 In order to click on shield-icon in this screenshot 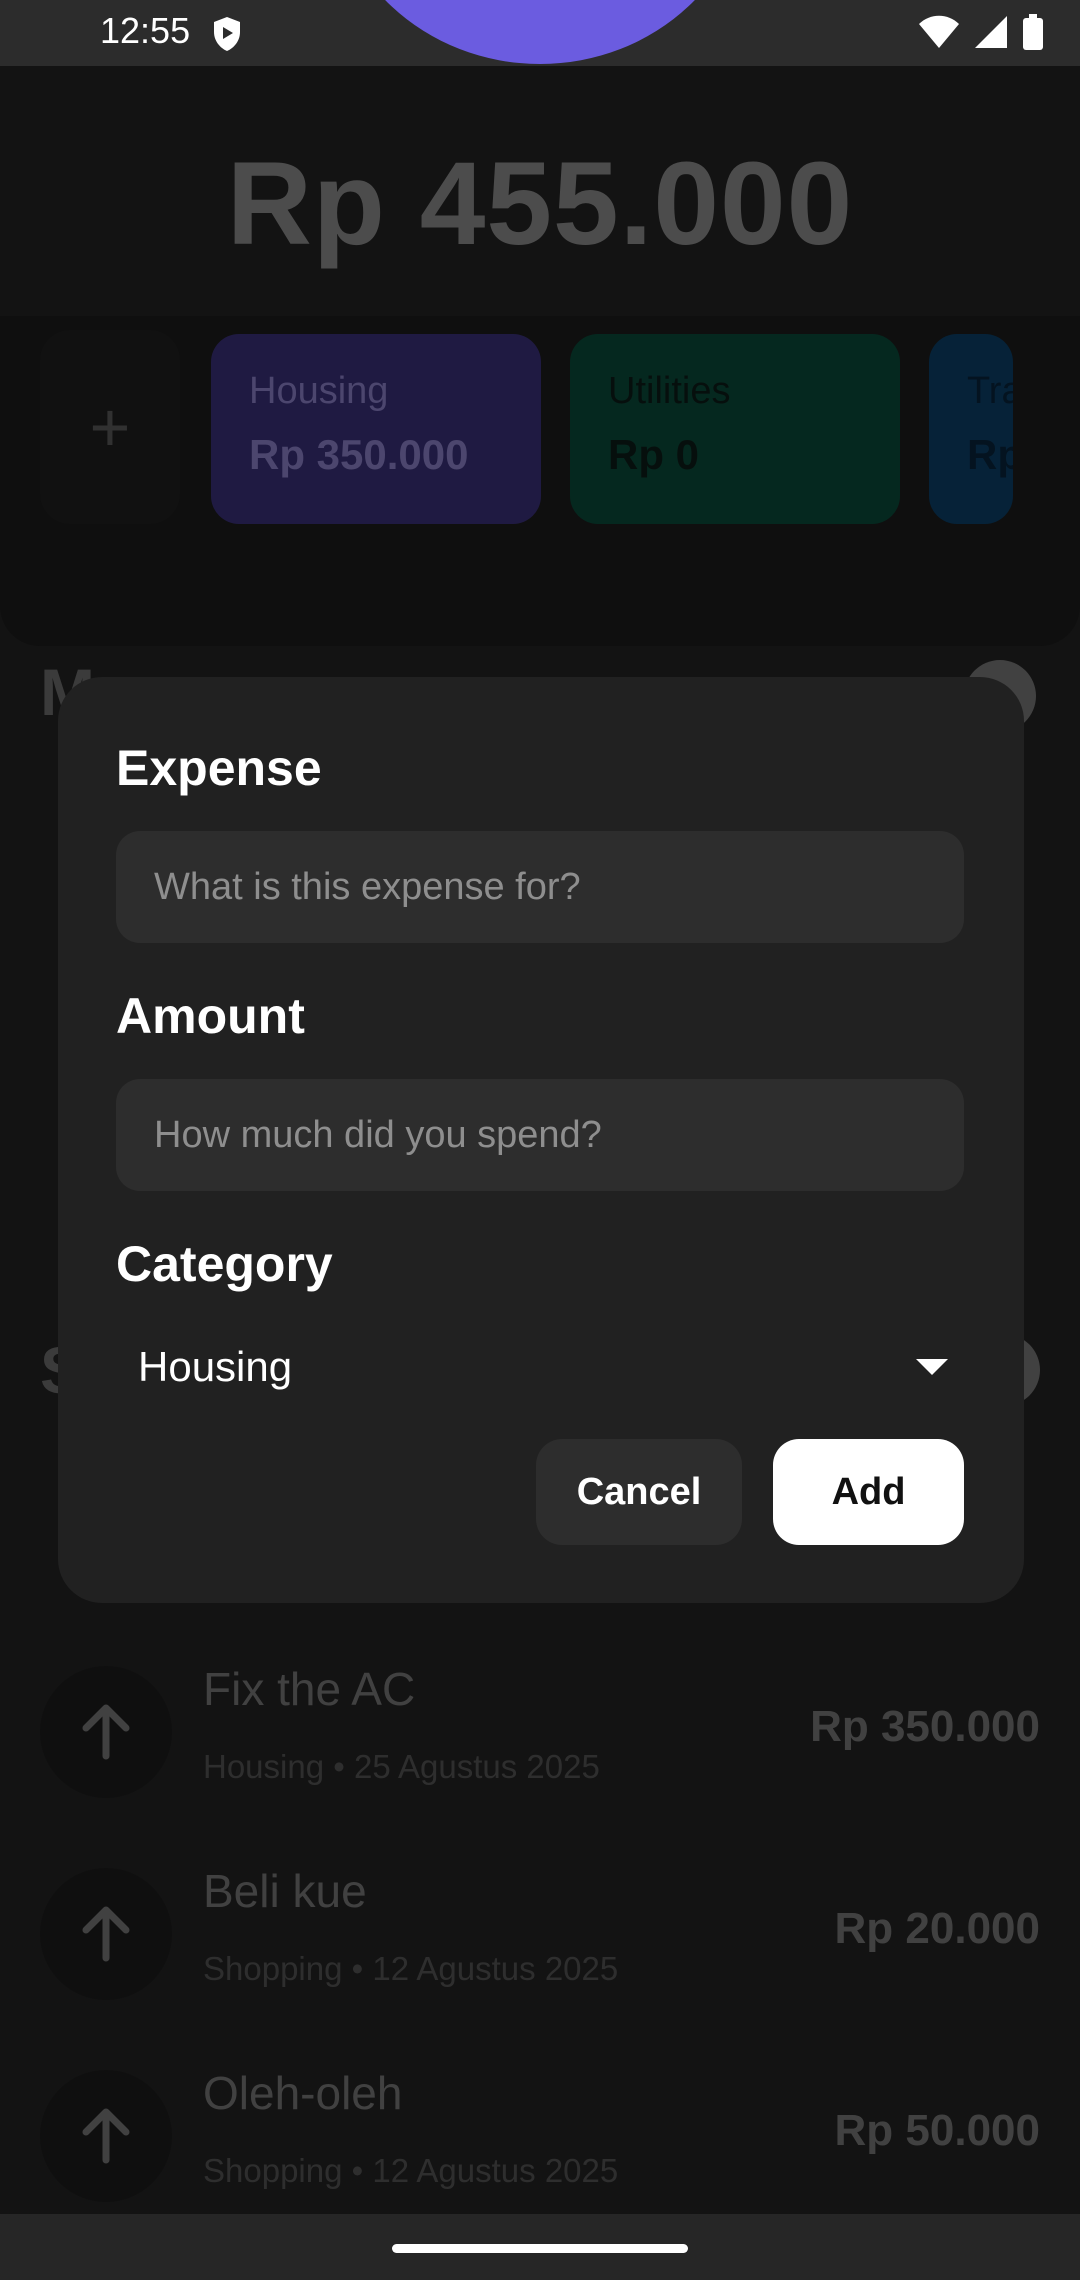, I will do `click(227, 34)`.